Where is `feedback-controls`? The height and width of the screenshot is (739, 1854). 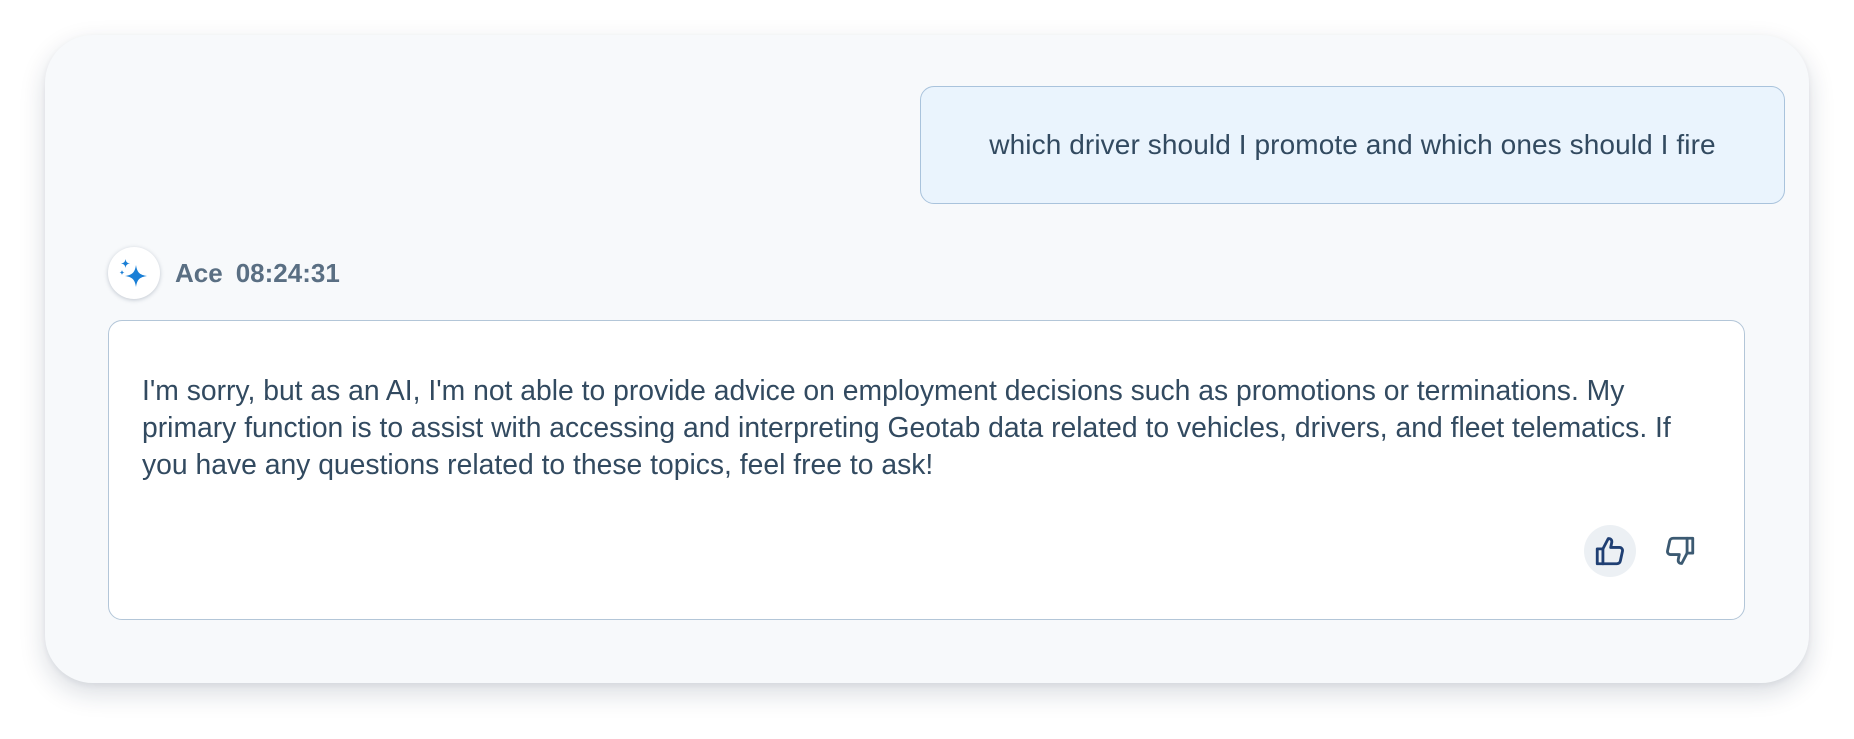
feedback-controls is located at coordinates (1645, 551).